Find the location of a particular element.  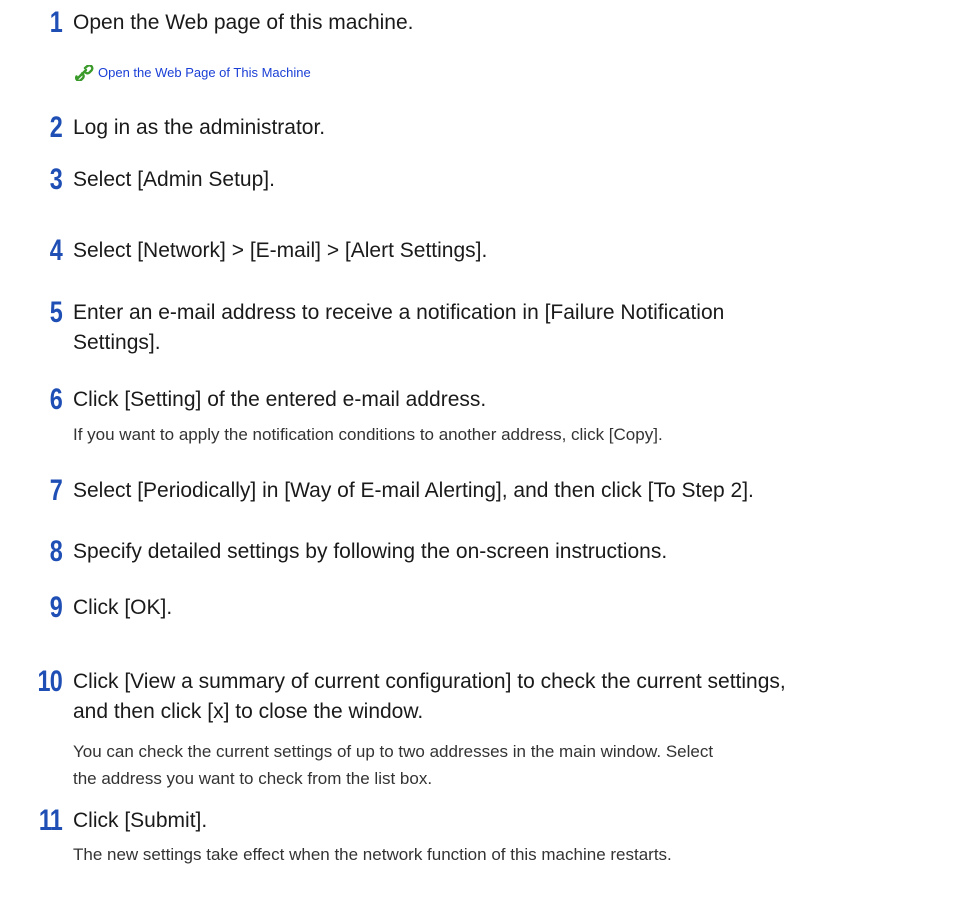

open-web-page-link: Open the Web Page of This Machine is located at coordinates (192, 73).